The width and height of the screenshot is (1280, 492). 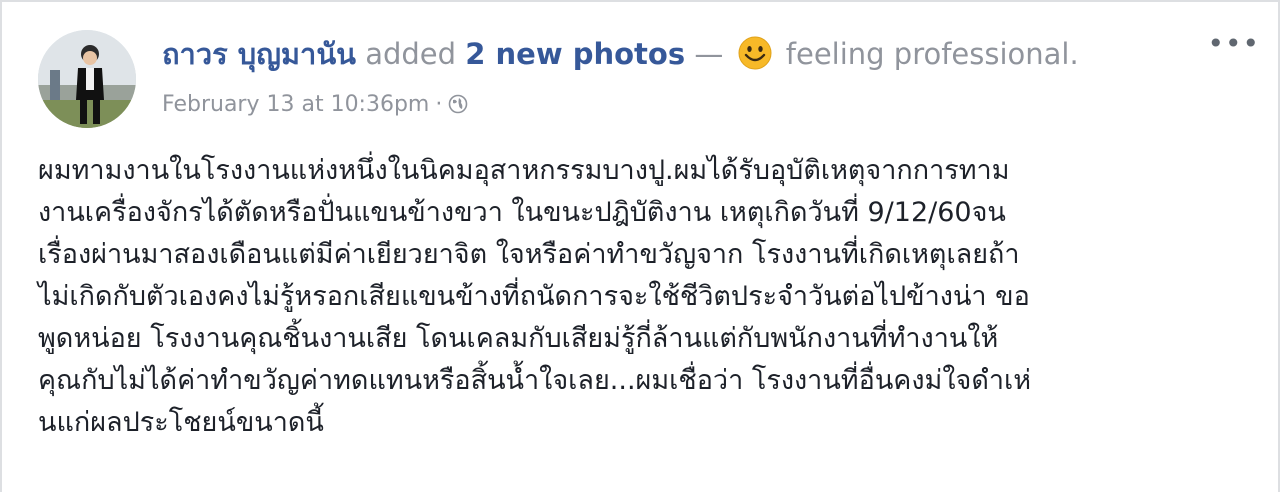 I want to click on post-meta: February 13 at 10:36pm ·, so click(x=315, y=105).